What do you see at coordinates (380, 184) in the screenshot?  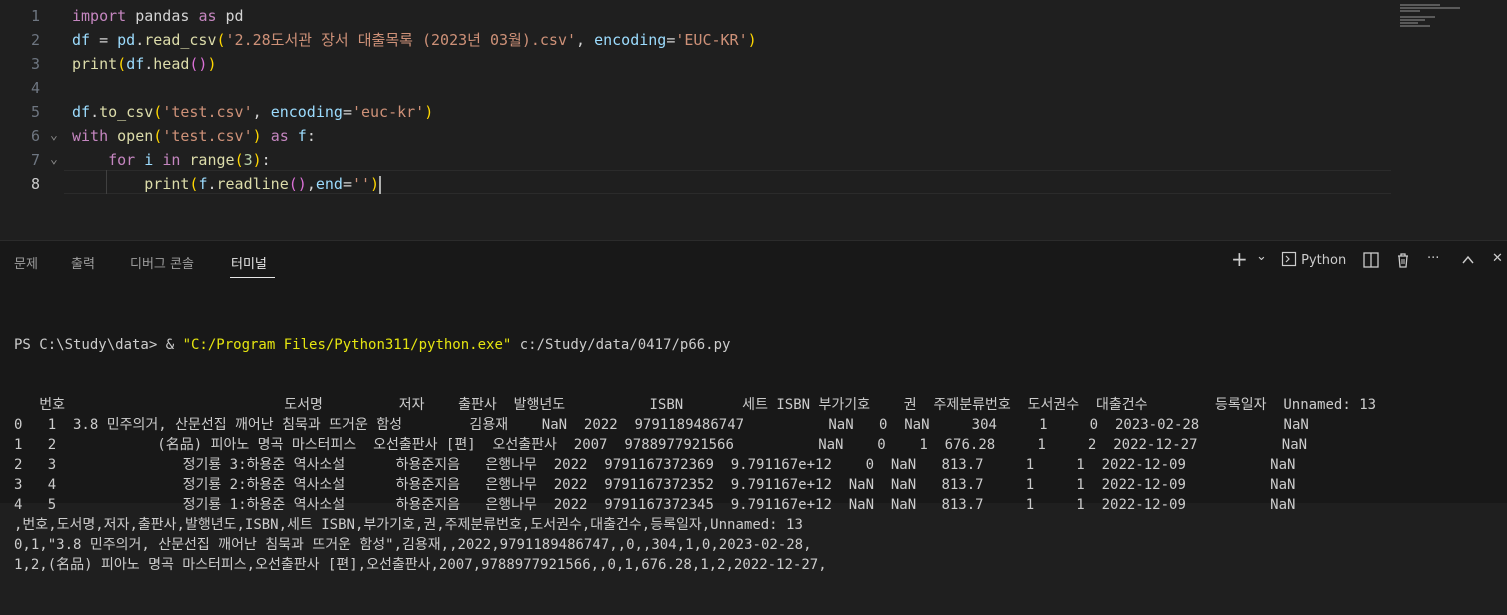 I see `text-cursor` at bounding box center [380, 184].